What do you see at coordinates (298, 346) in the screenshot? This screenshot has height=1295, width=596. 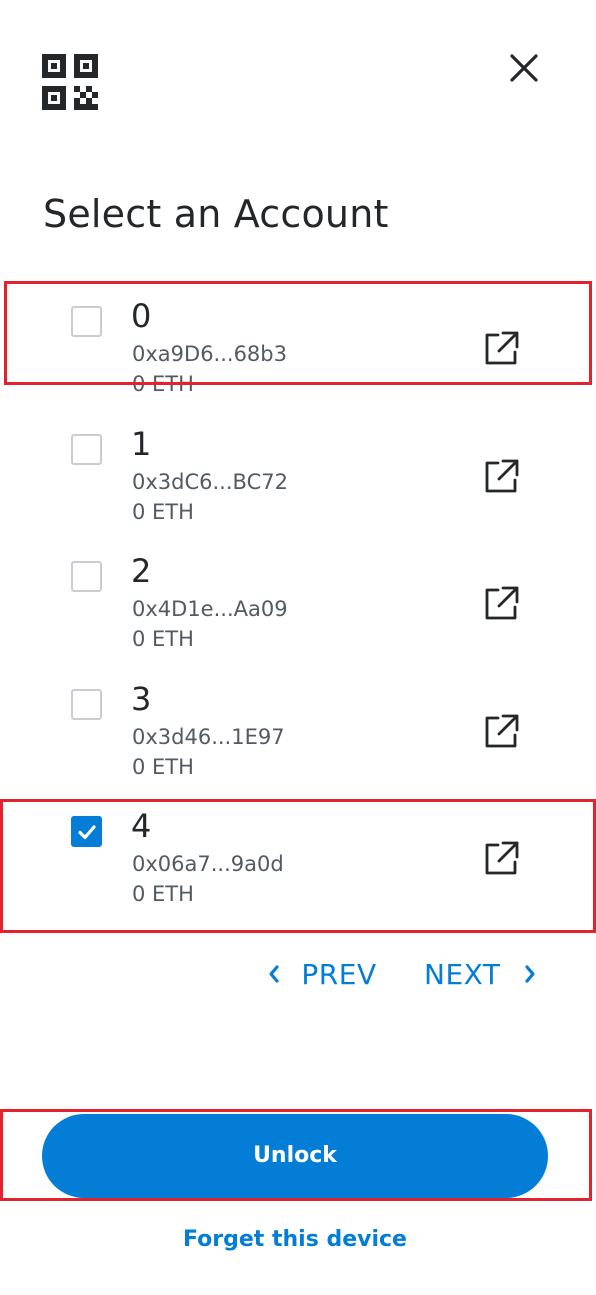 I see `account-row-0: 0 0xa9D6...68b3 0 ETH` at bounding box center [298, 346].